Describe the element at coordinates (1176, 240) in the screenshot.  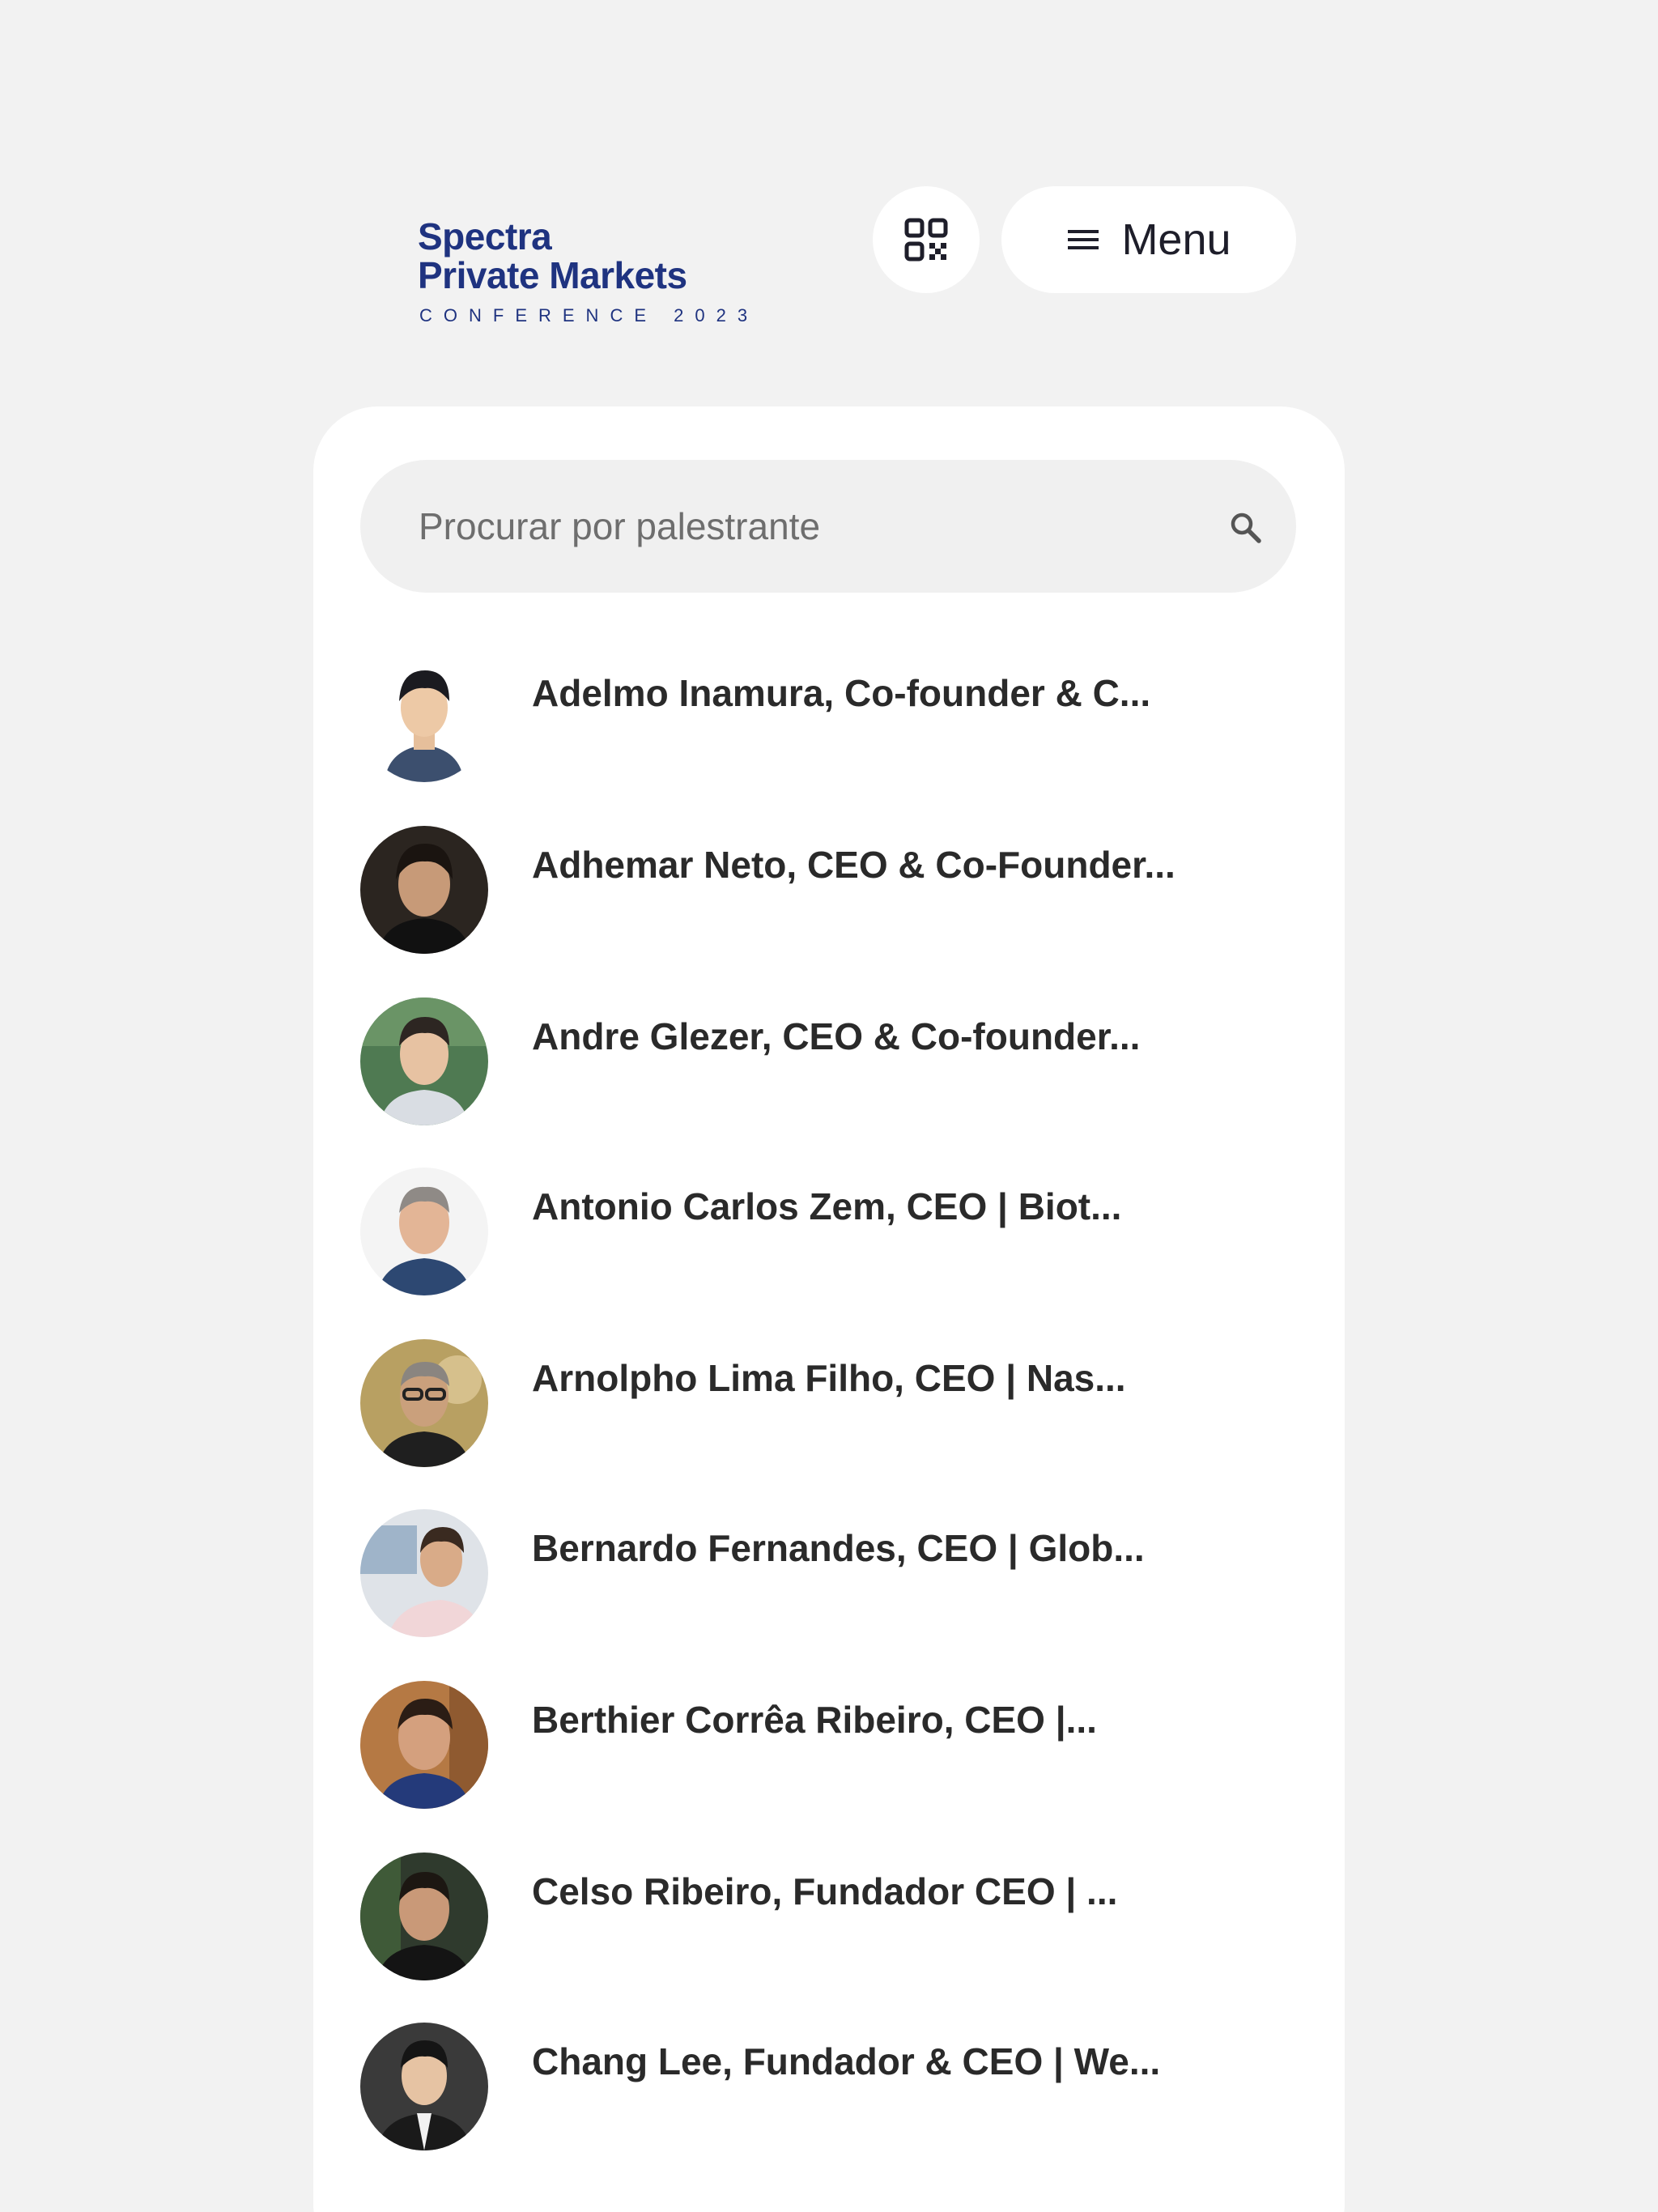
I see `menu-button-label: Menu` at that location.